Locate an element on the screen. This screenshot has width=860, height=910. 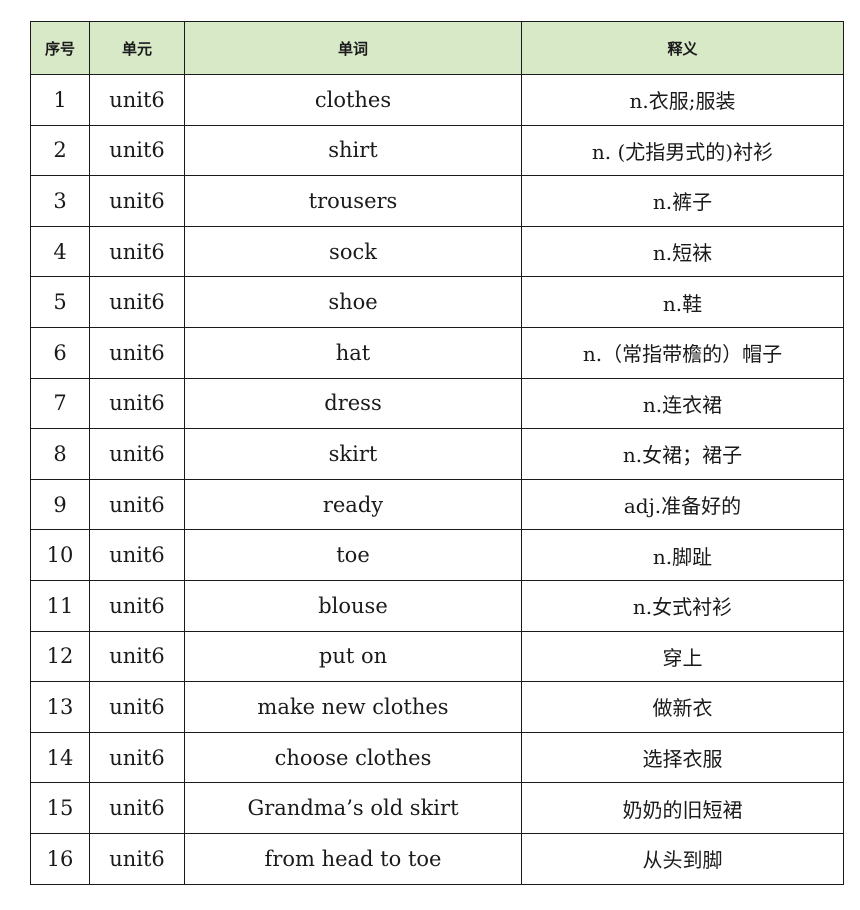
cell-index: 6 is located at coordinates (60, 352).